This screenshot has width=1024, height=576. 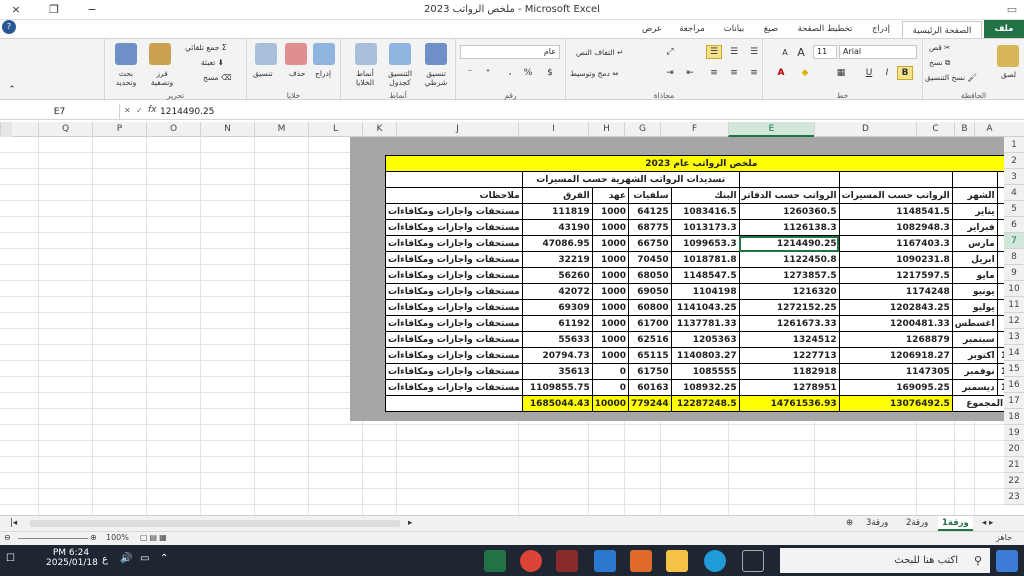 I want to click on column-header-q: Q, so click(x=65, y=129).